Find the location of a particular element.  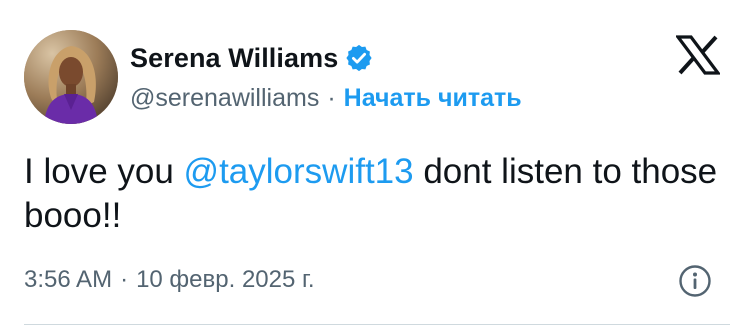

tweet-time: 3:56 AM is located at coordinates (68, 280).